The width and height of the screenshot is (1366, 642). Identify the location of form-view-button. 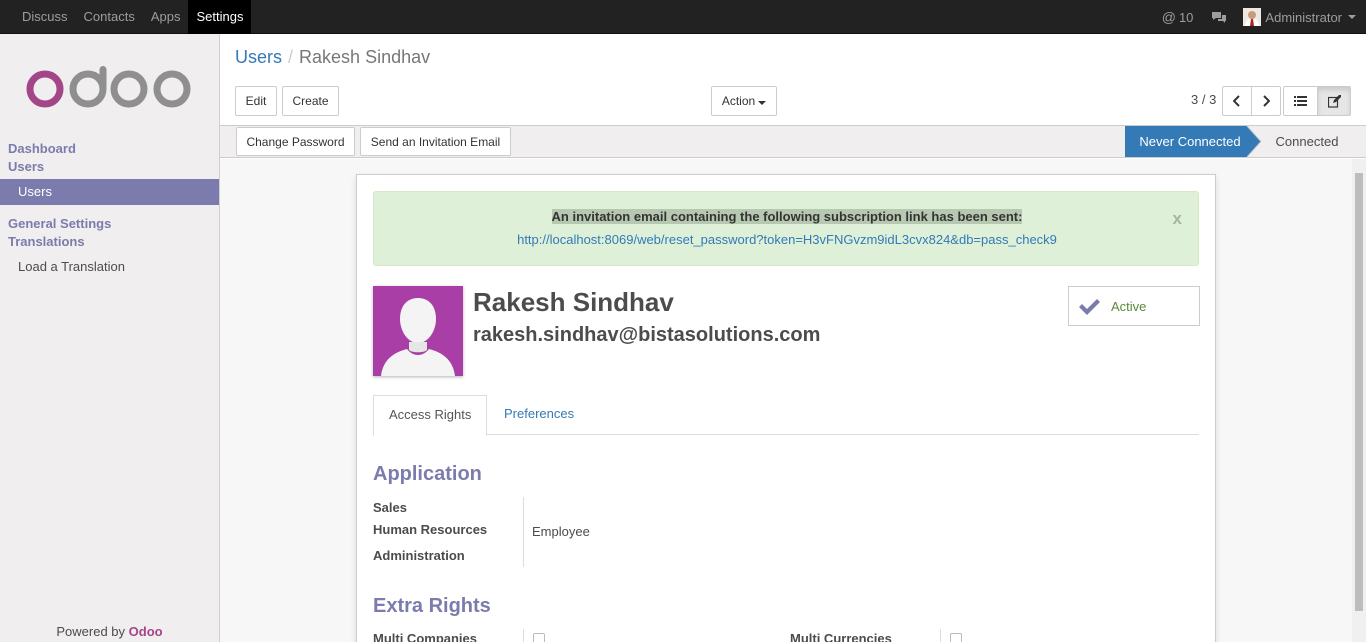
(1334, 101).